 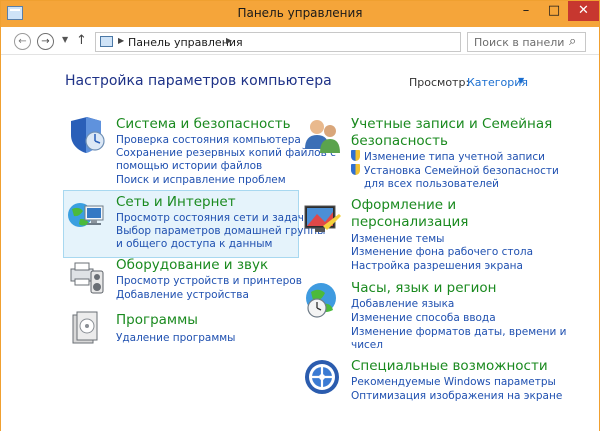 What do you see at coordinates (322, 218) in the screenshot?
I see `appearance-icon` at bounding box center [322, 218].